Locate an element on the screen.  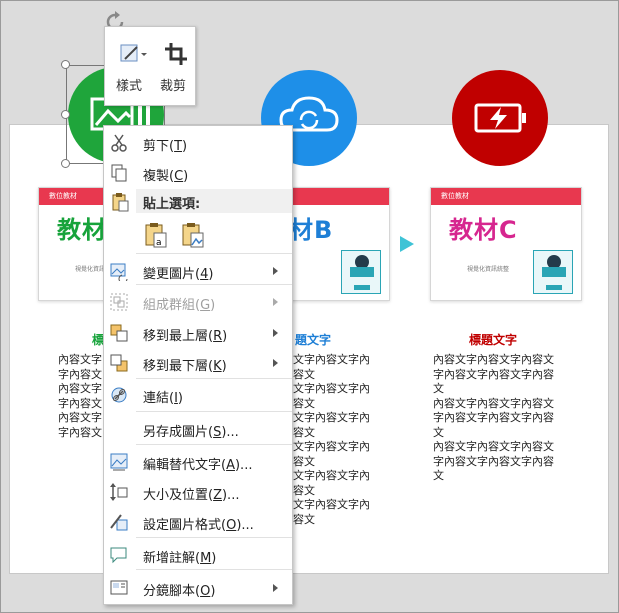
menu-item-label: 新增註解(M) is located at coordinates (180, 558).